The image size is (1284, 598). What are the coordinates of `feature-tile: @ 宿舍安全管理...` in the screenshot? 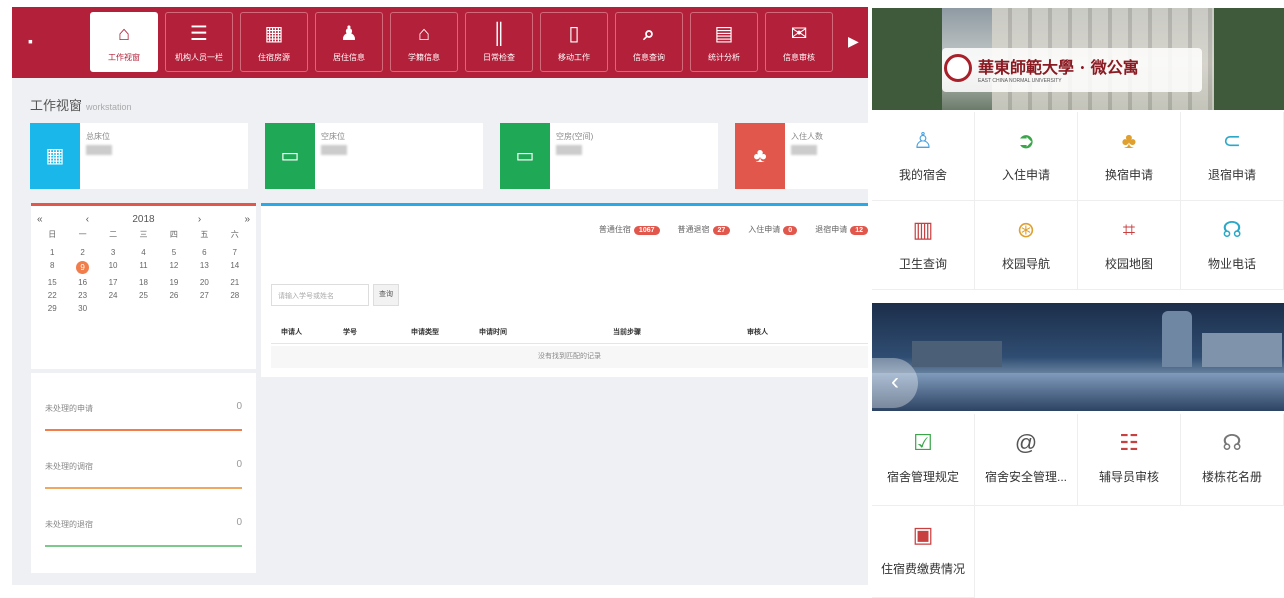 It's located at (1026, 460).